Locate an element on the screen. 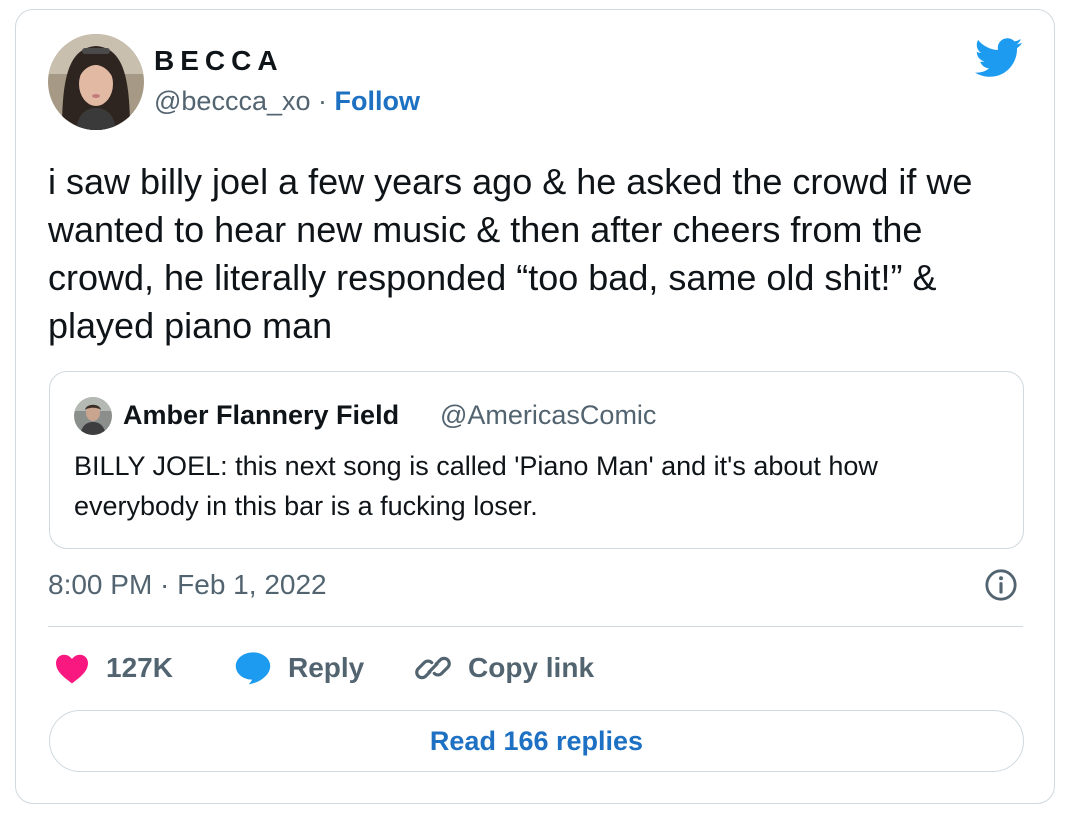  reply-button: Reply is located at coordinates (299, 668).